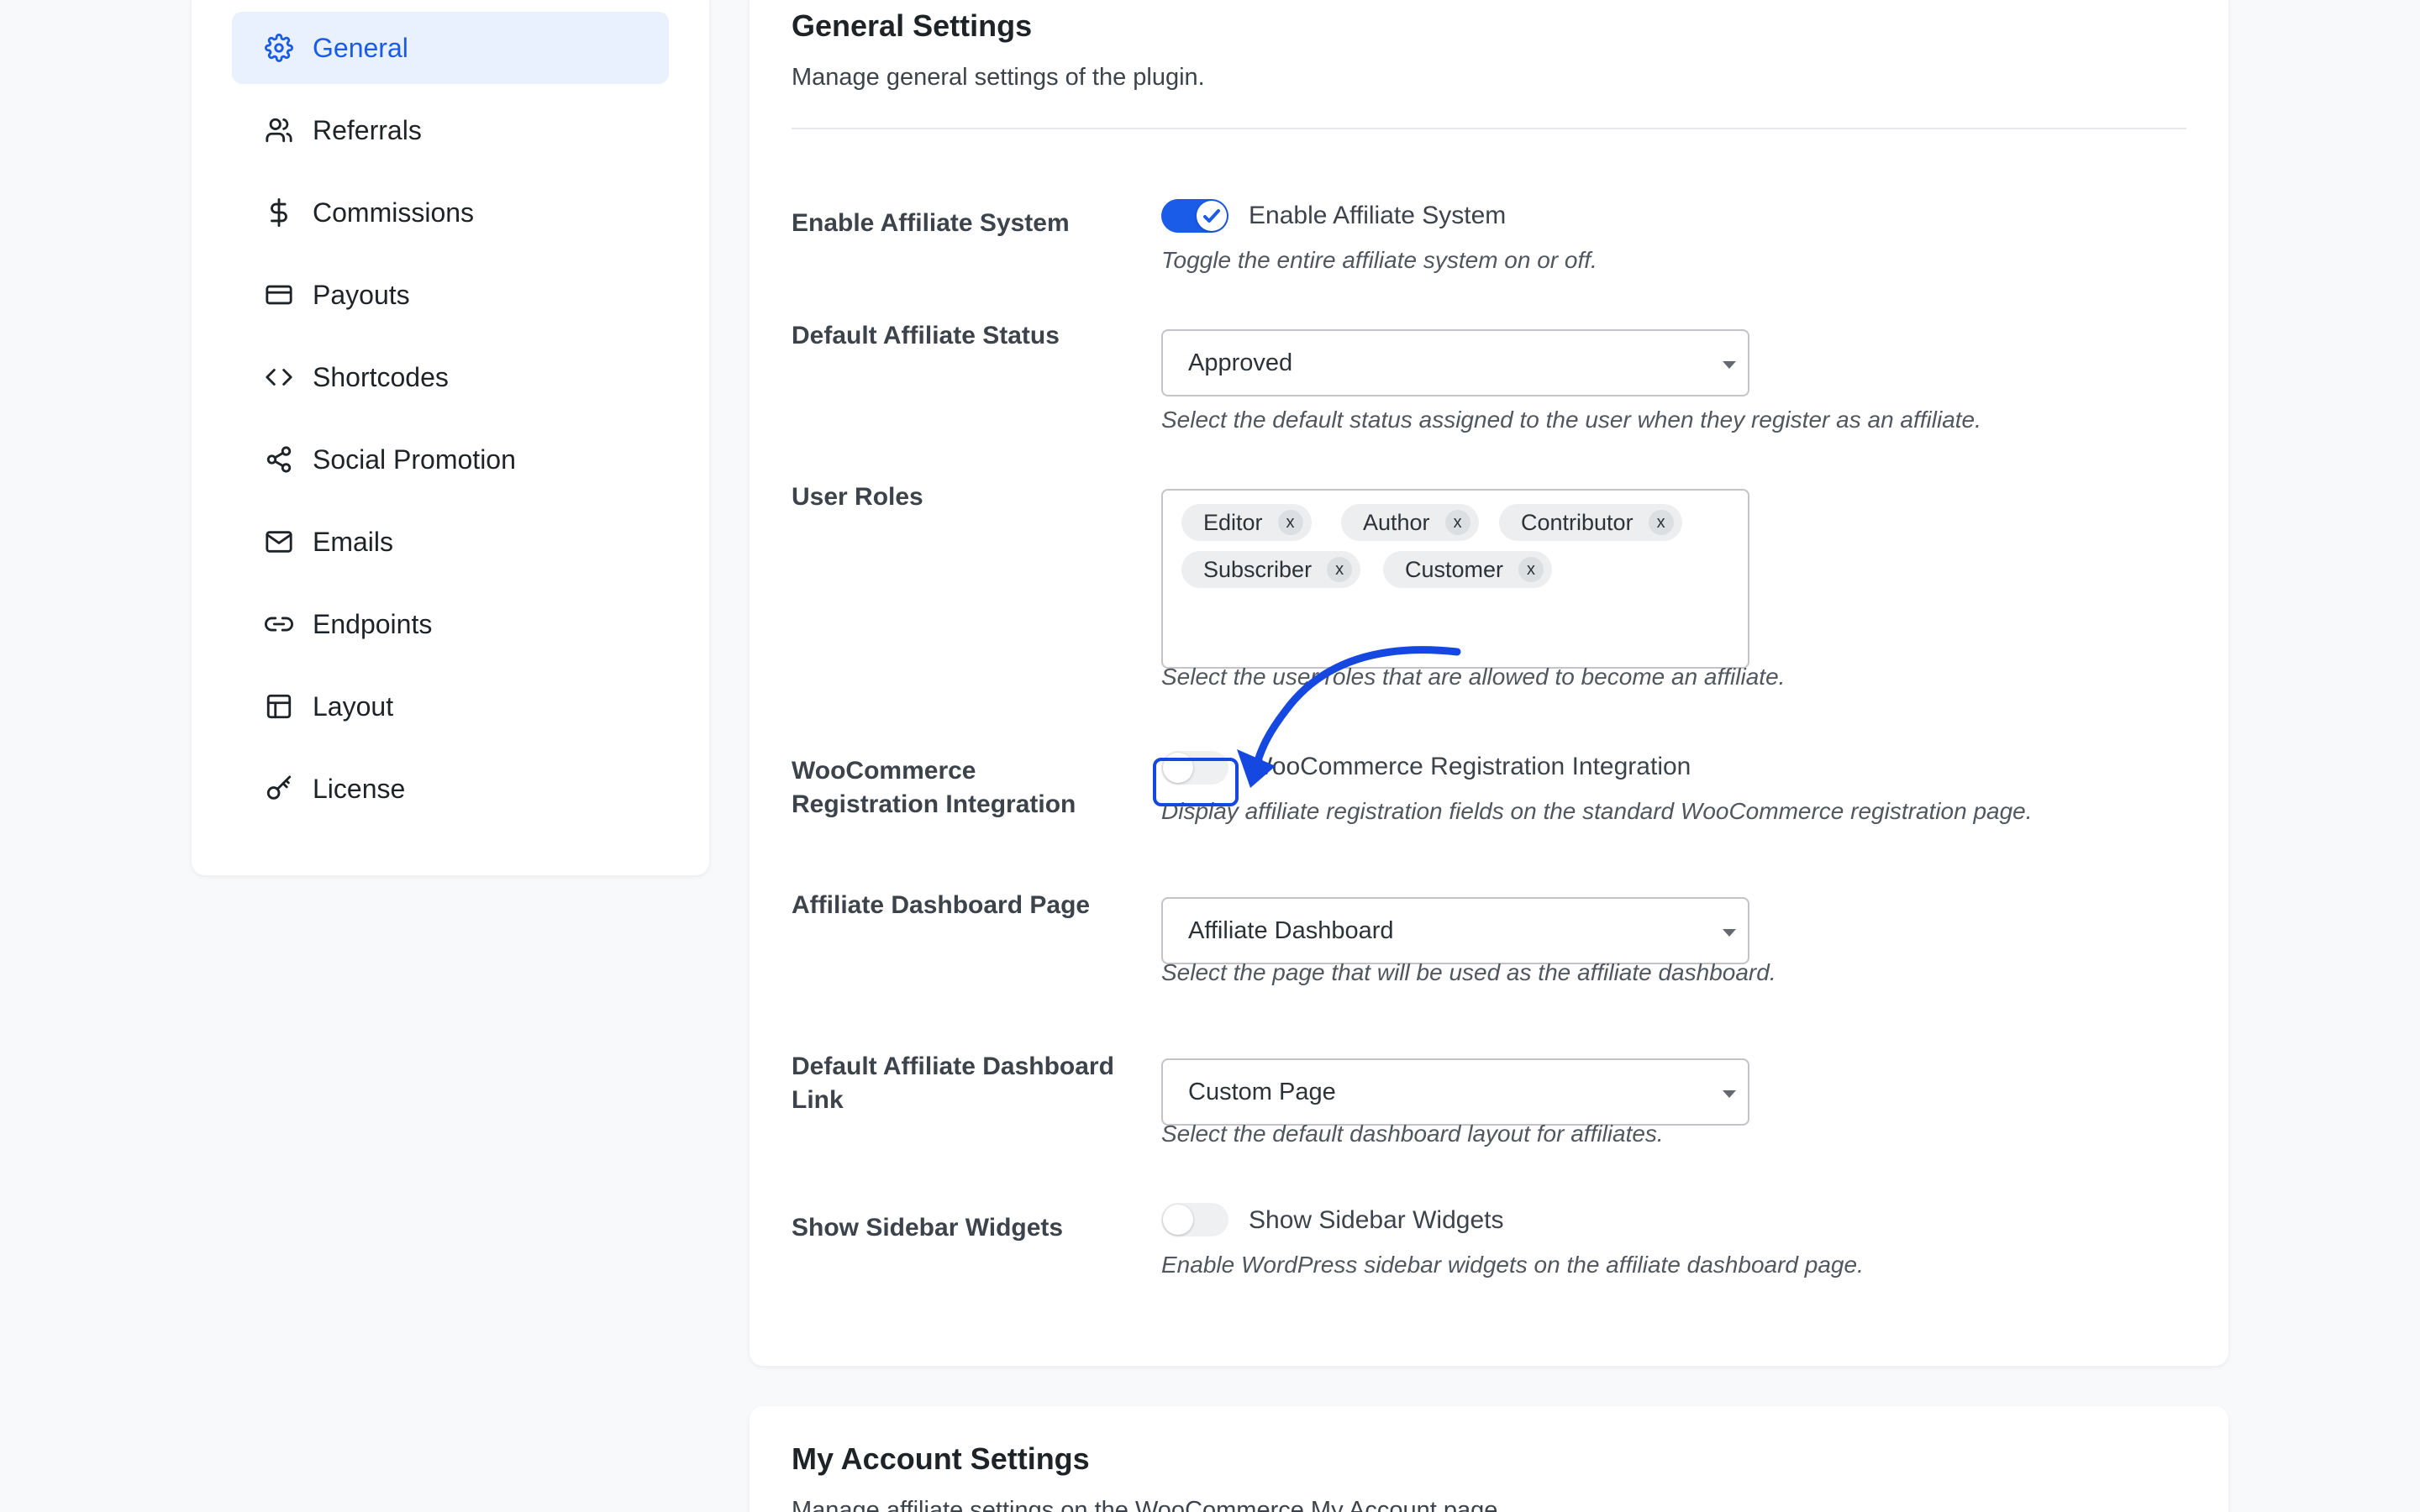 This screenshot has width=2420, height=1512. Describe the element at coordinates (1262, 1091) in the screenshot. I see `select-value: Custom Page` at that location.